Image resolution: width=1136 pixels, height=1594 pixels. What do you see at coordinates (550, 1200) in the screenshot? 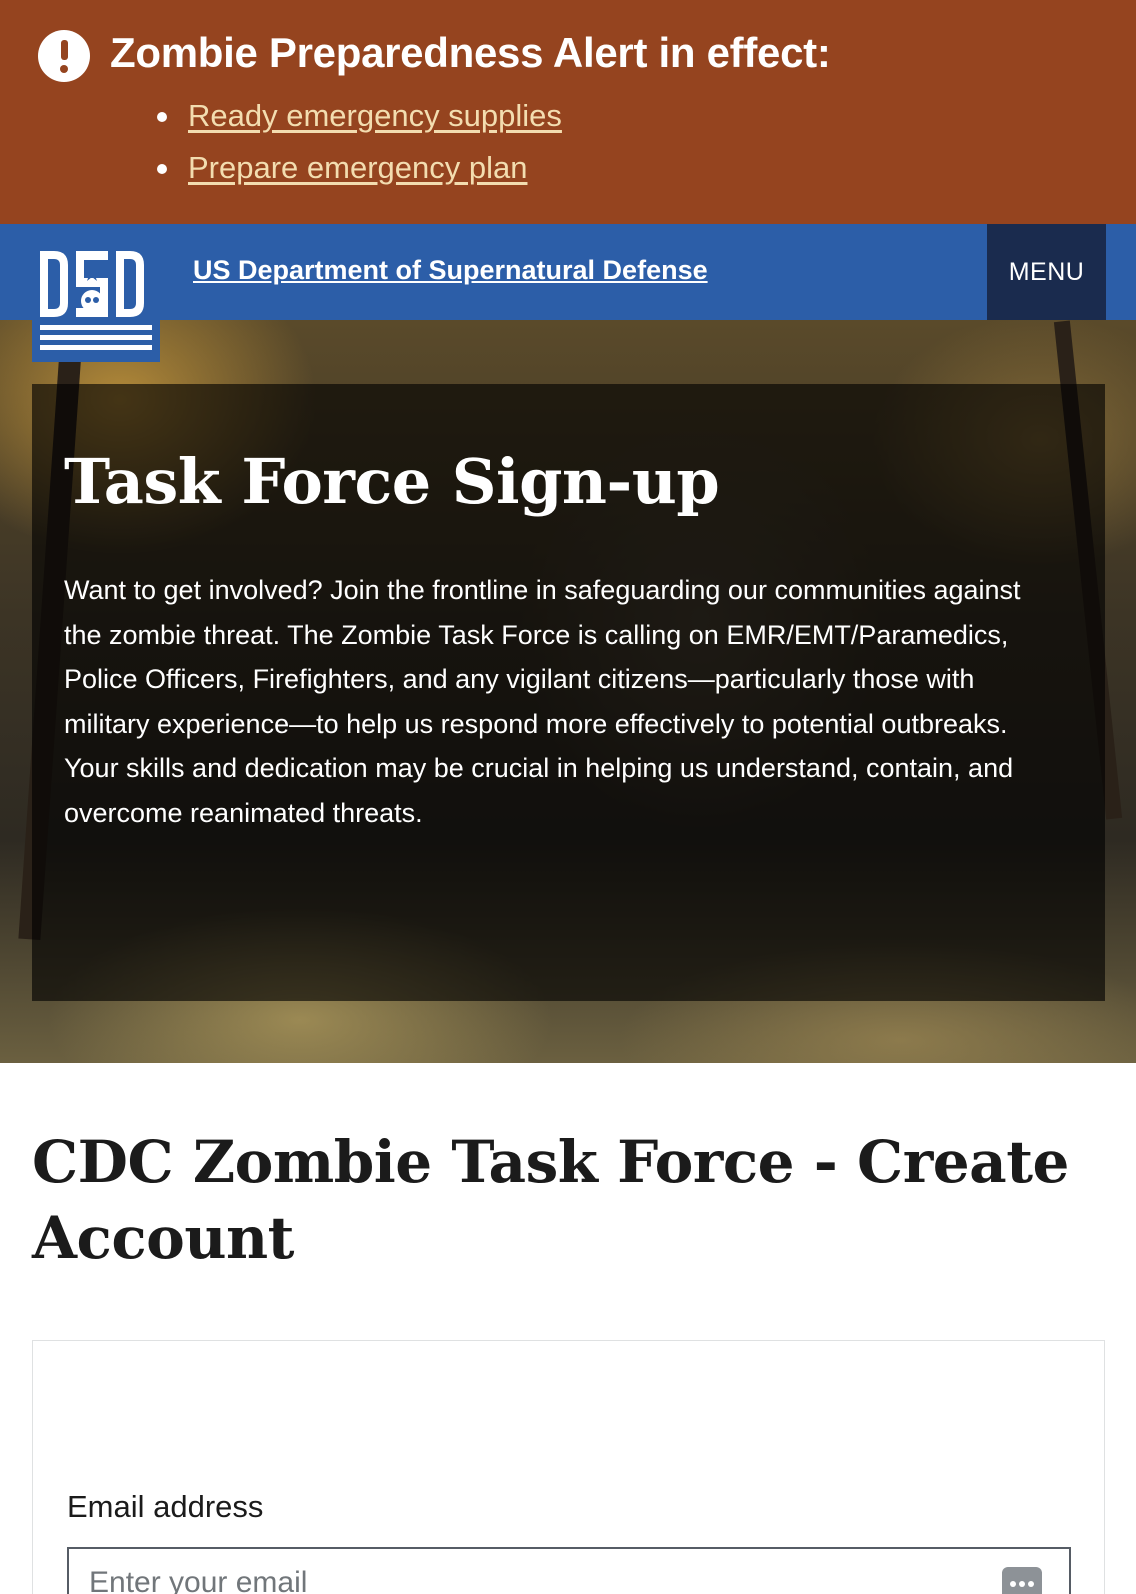
I see `page-title: CDC Zombie Task Force - Create Account` at bounding box center [550, 1200].